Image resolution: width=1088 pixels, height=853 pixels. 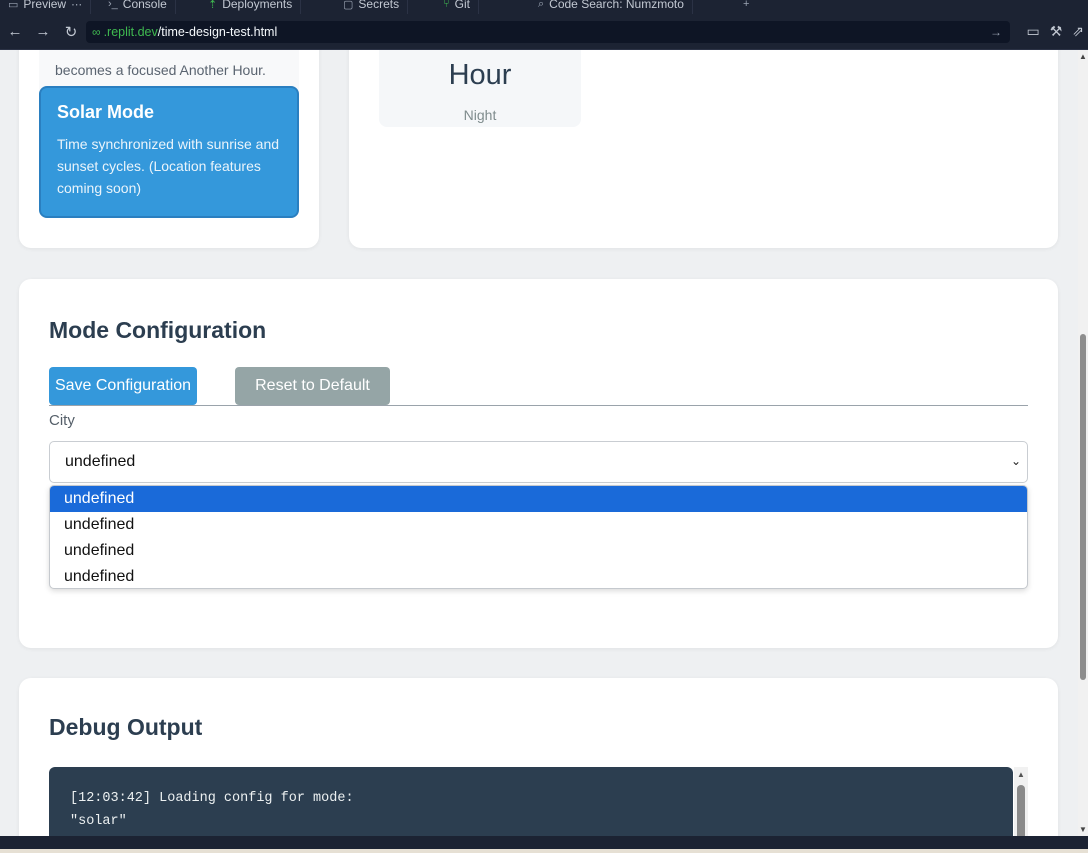 What do you see at coordinates (251, 7) in the screenshot?
I see `tab-deployments: ⇡ Deployments` at bounding box center [251, 7].